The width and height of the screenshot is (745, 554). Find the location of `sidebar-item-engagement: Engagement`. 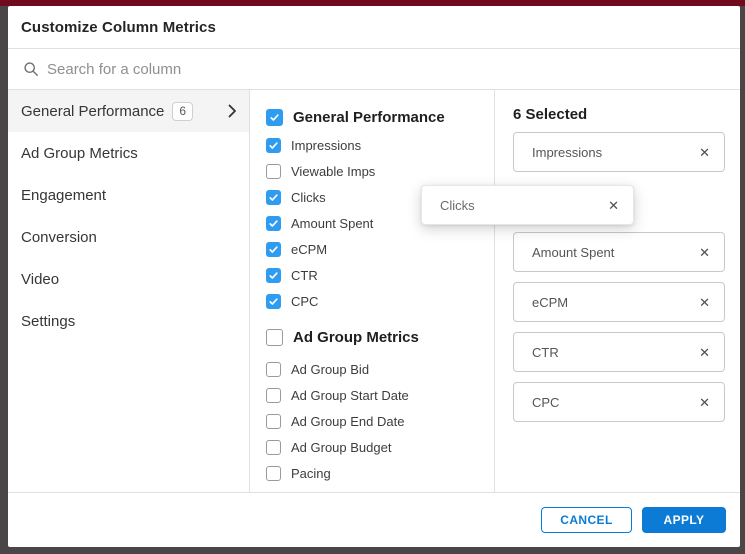

sidebar-item-engagement: Engagement is located at coordinates (128, 195).